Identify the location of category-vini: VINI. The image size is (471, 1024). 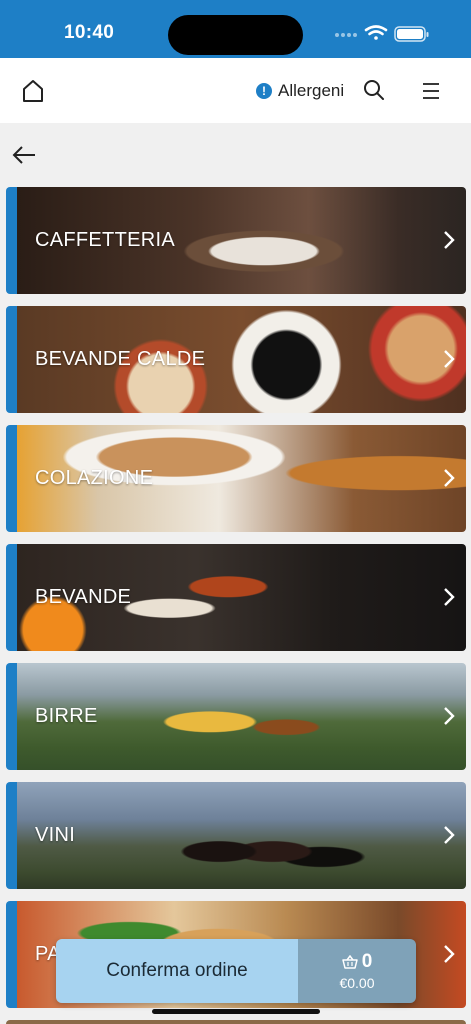
(236, 835).